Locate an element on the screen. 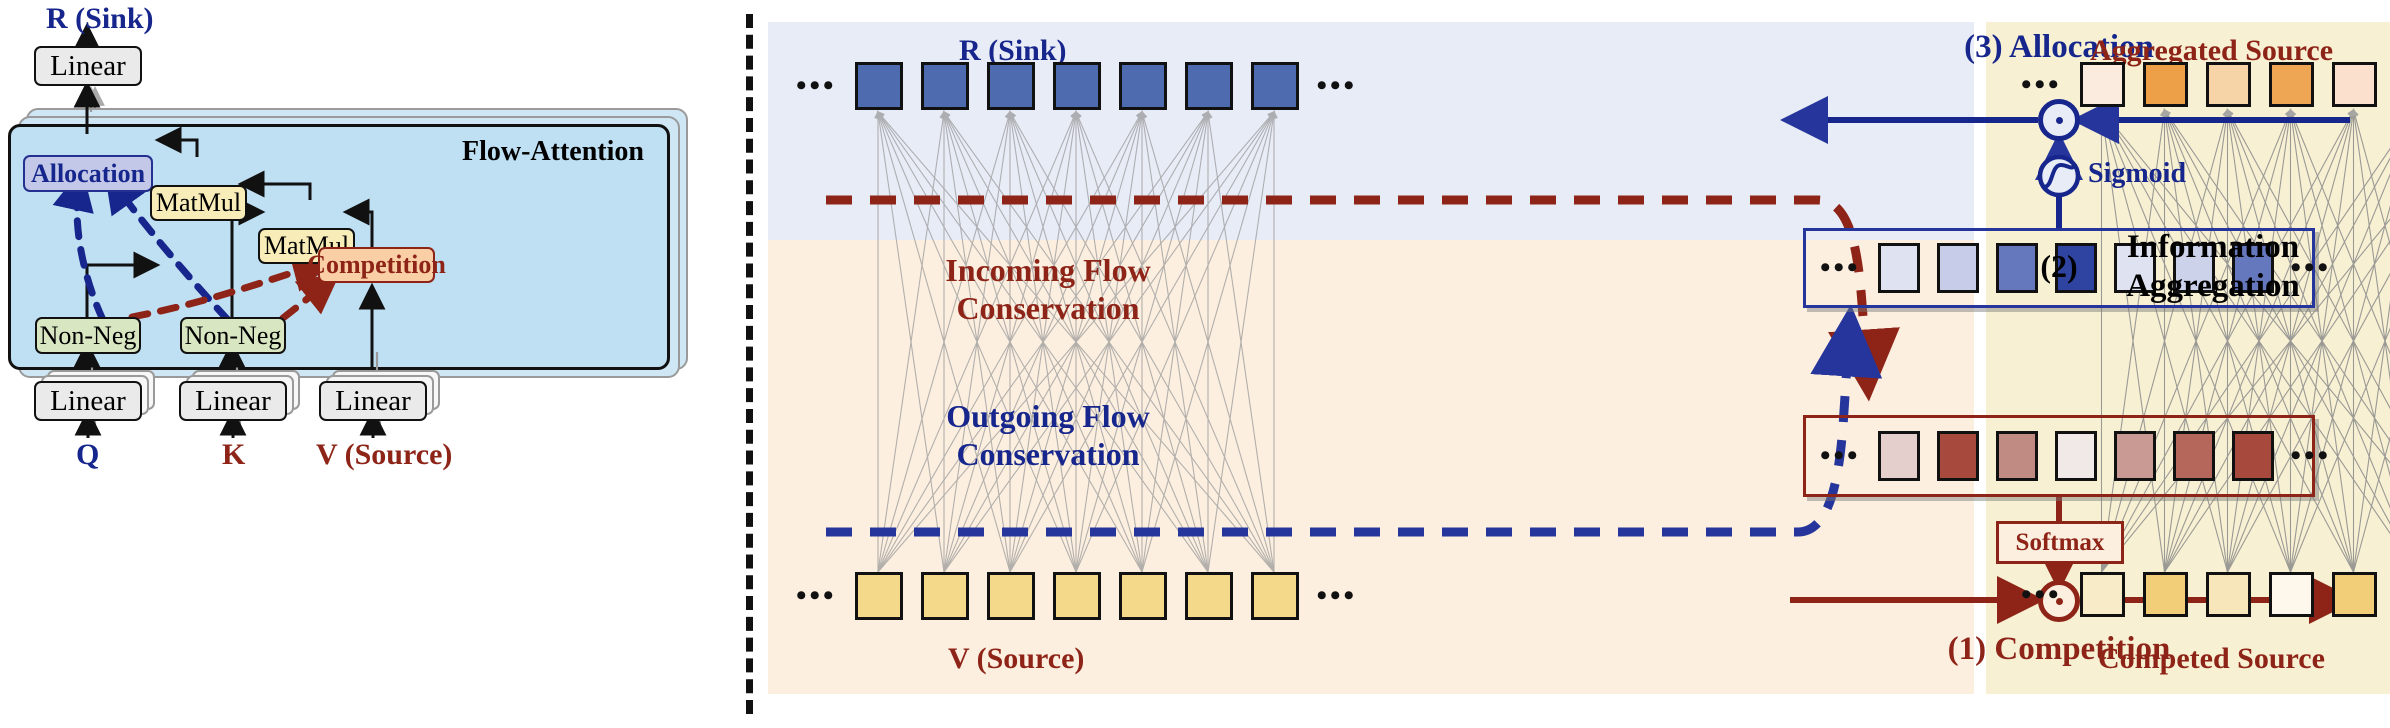  sink-token-row: ••• ••• is located at coordinates (1076, 86).